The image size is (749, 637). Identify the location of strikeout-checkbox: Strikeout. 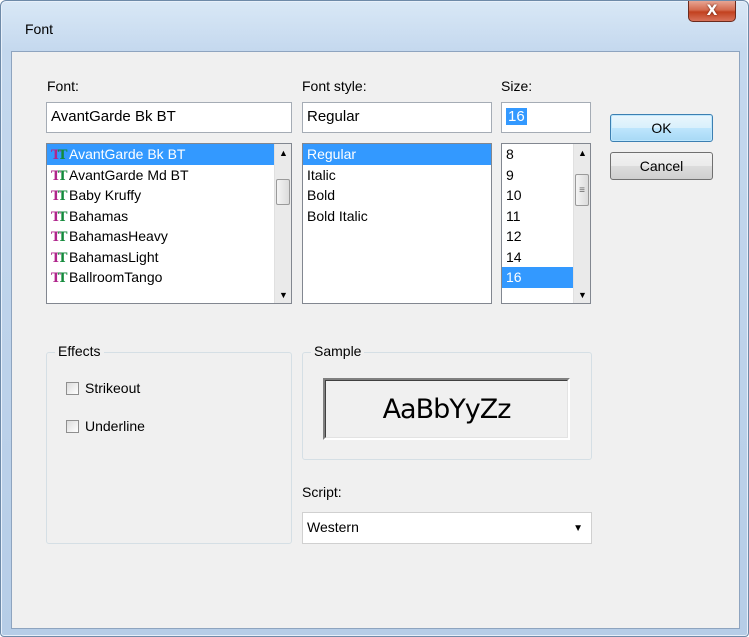
(103, 388).